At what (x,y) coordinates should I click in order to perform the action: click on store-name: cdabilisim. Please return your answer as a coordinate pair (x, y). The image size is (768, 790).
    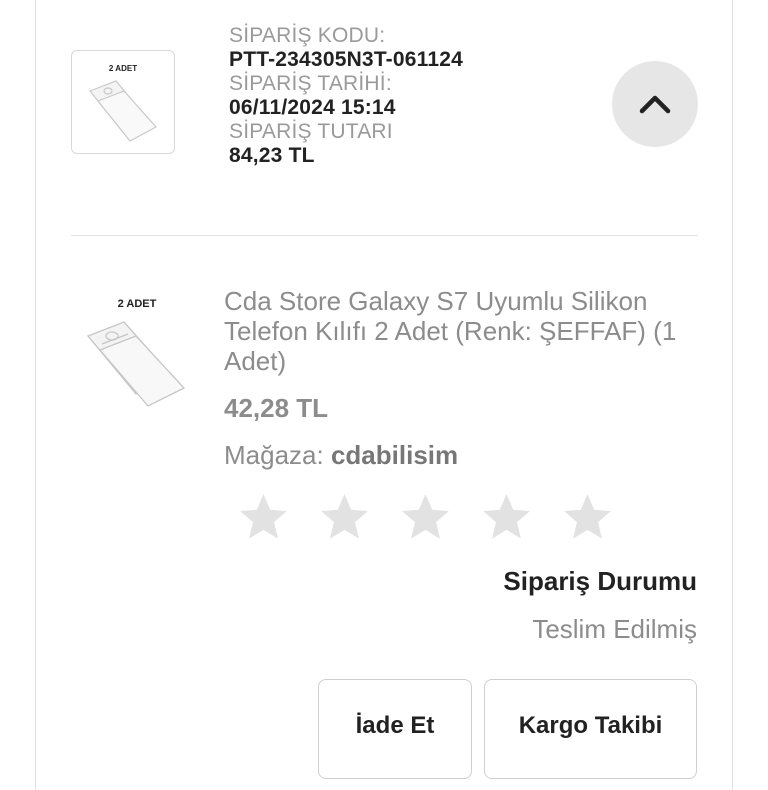
    Looking at the image, I should click on (394, 455).